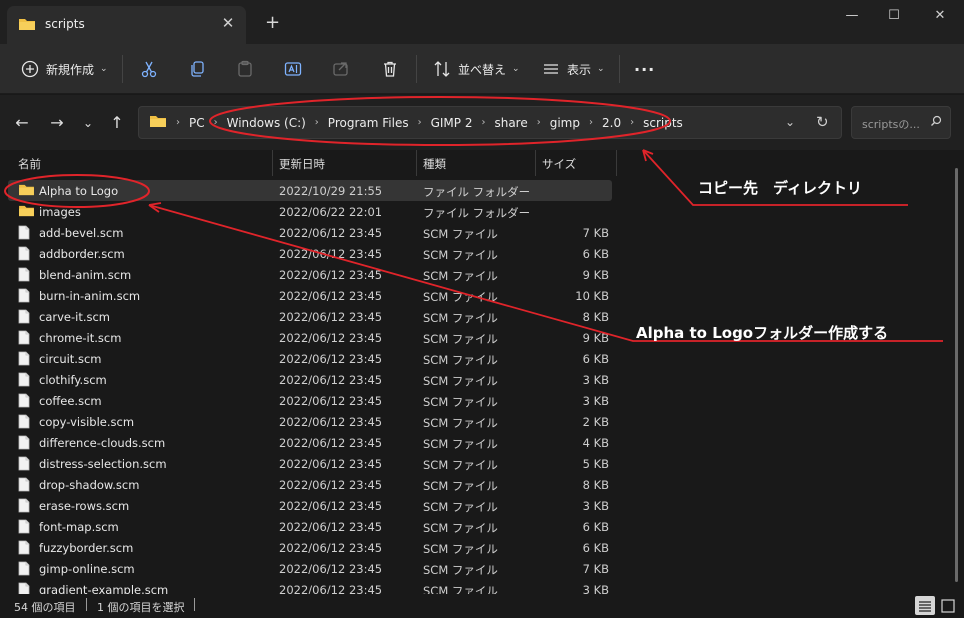 This screenshot has height=618, width=964. What do you see at coordinates (79, 527) in the screenshot?
I see `file-name: font-map.scm` at bounding box center [79, 527].